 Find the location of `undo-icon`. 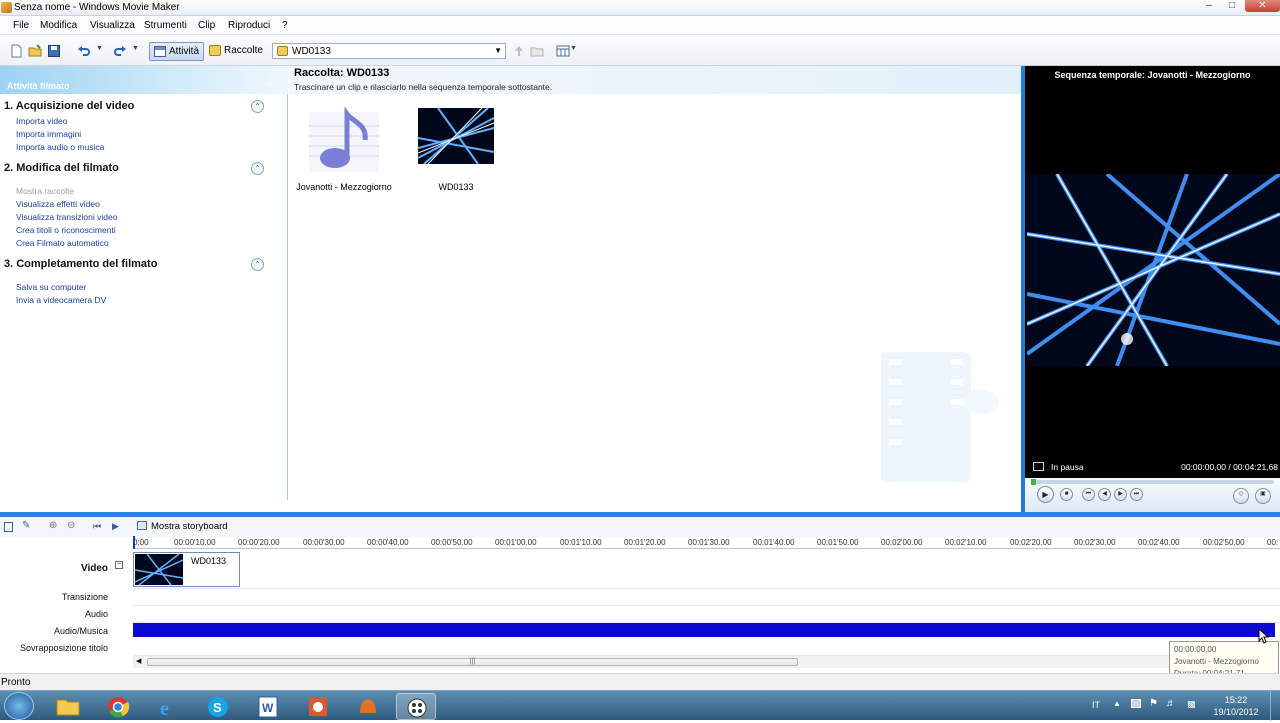

undo-icon is located at coordinates (84, 51).